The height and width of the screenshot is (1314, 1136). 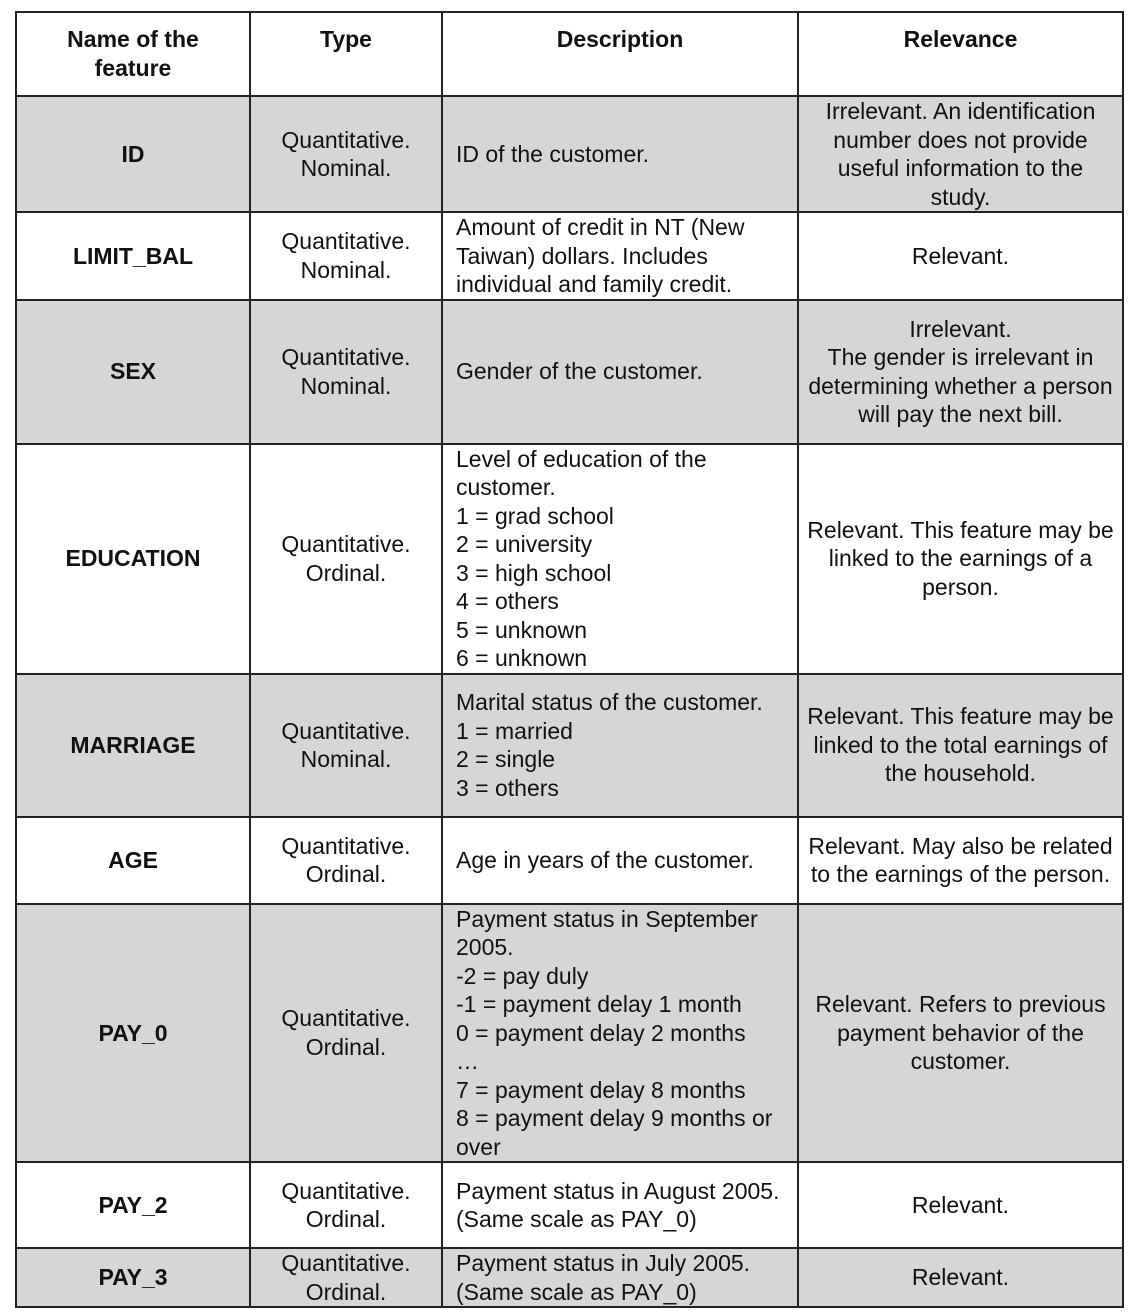 What do you see at coordinates (133, 745) in the screenshot?
I see `cell-name: MARRIAGE` at bounding box center [133, 745].